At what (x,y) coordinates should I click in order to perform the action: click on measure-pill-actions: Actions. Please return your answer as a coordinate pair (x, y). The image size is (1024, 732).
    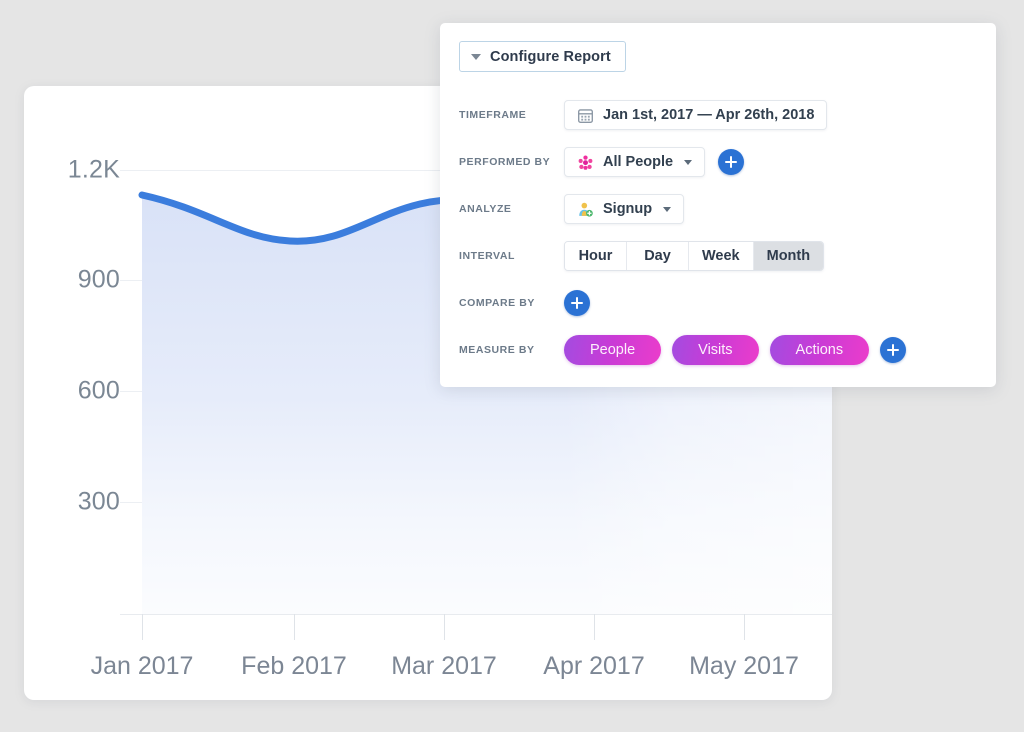
    Looking at the image, I should click on (819, 350).